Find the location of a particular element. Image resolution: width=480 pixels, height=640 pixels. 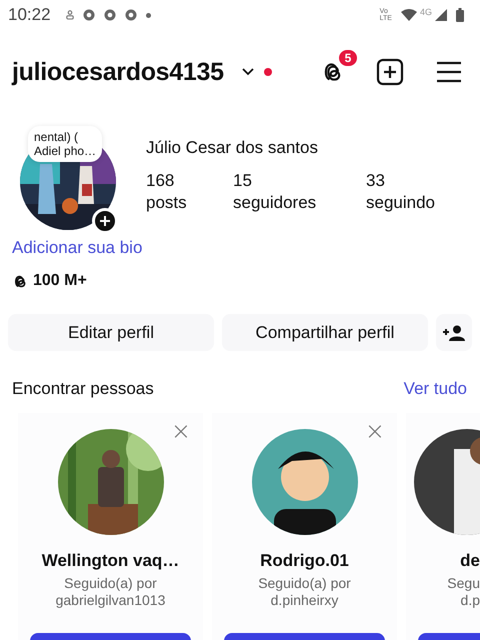

followed-by-text: Segu d.p is located at coordinates (463, 592).